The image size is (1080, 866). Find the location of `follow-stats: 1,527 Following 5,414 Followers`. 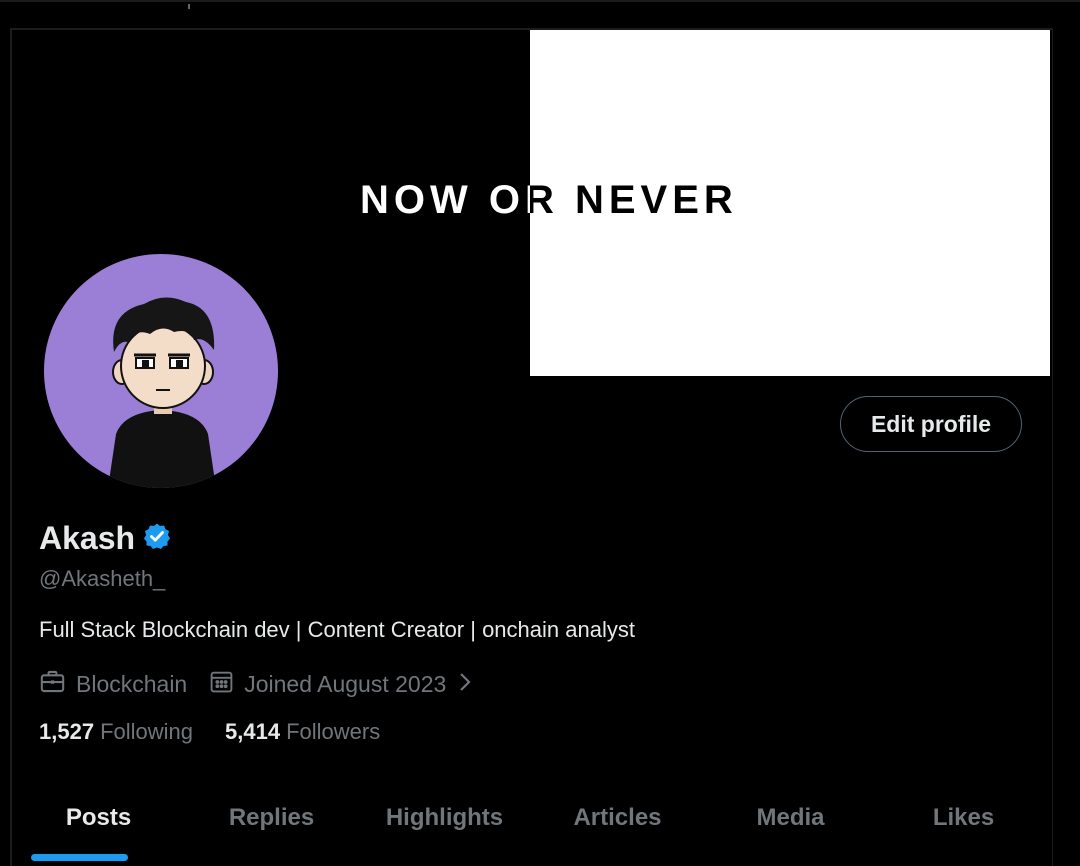

follow-stats: 1,527 Following 5,414 Followers is located at coordinates (209, 732).